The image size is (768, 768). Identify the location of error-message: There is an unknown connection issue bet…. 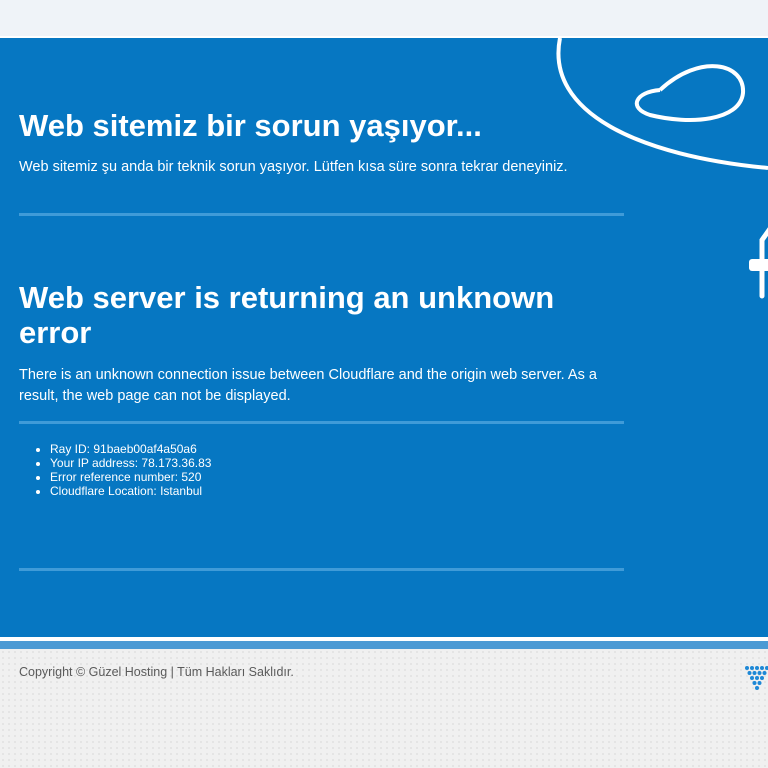
(308, 385).